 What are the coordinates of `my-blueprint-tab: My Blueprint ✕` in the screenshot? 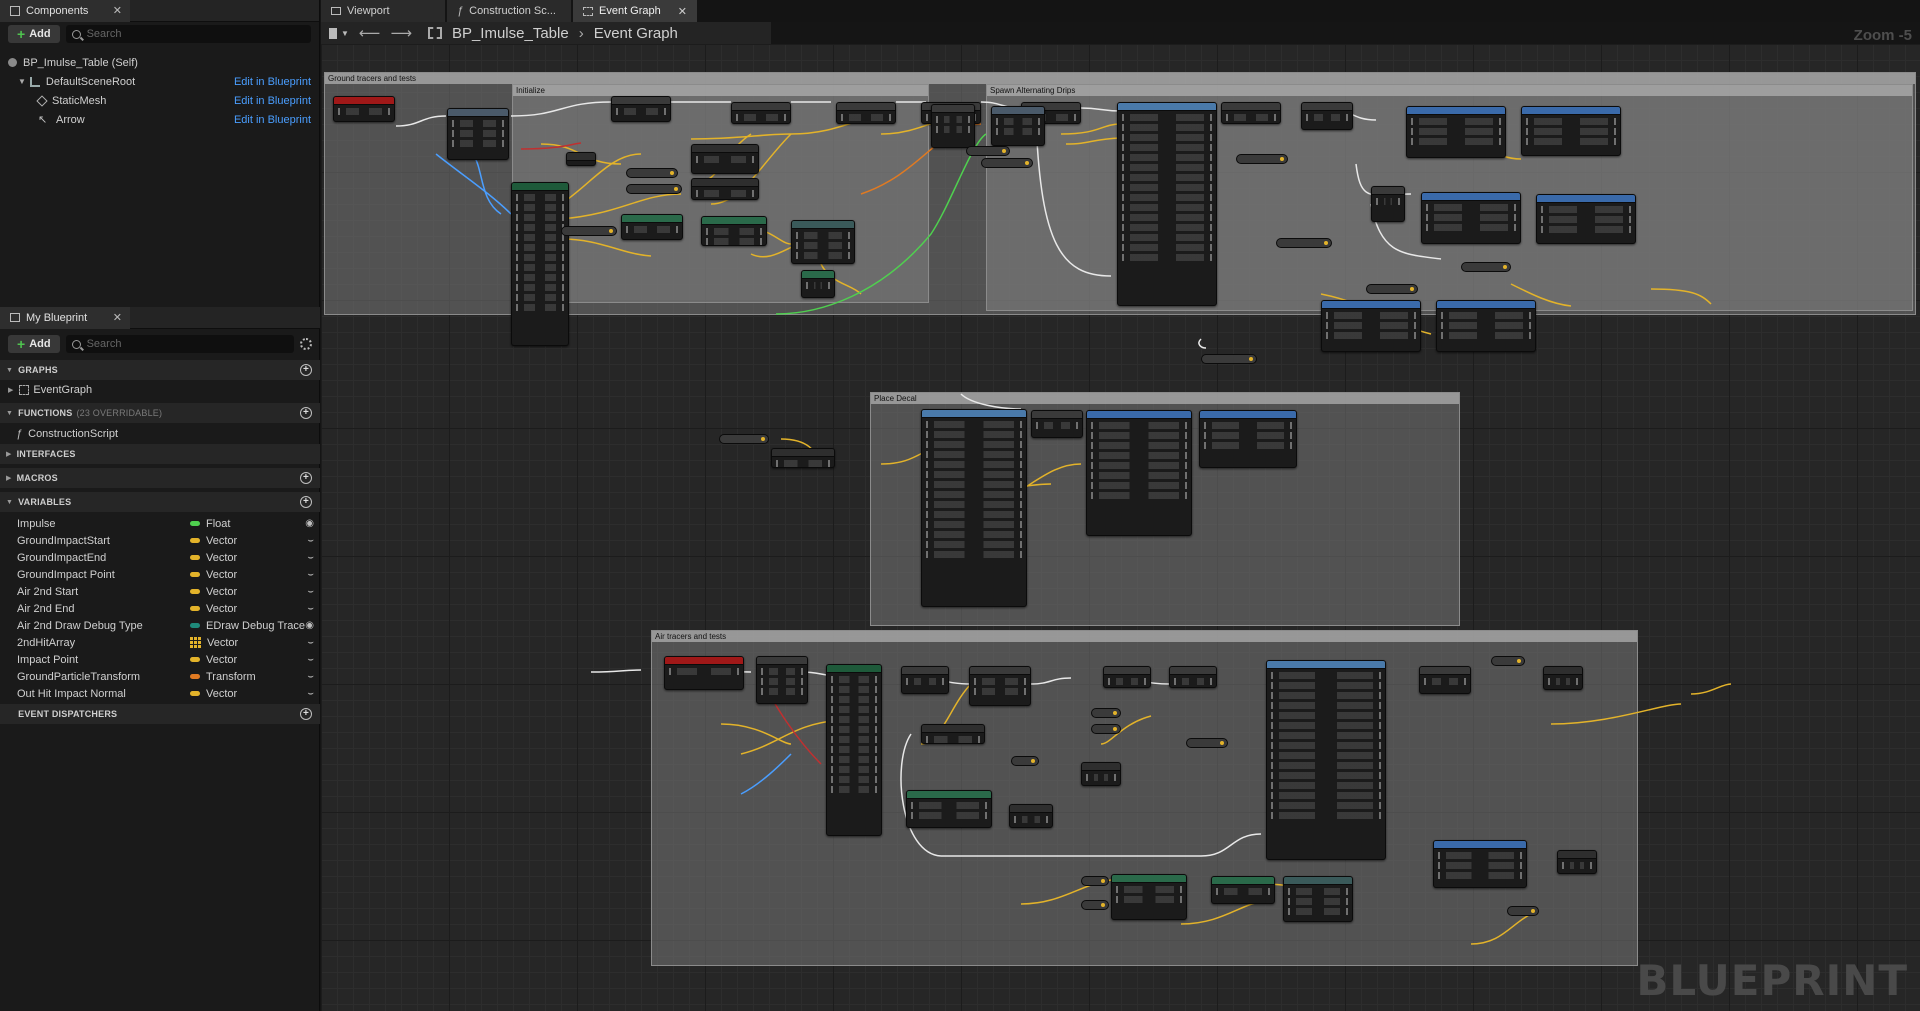 It's located at (65, 317).